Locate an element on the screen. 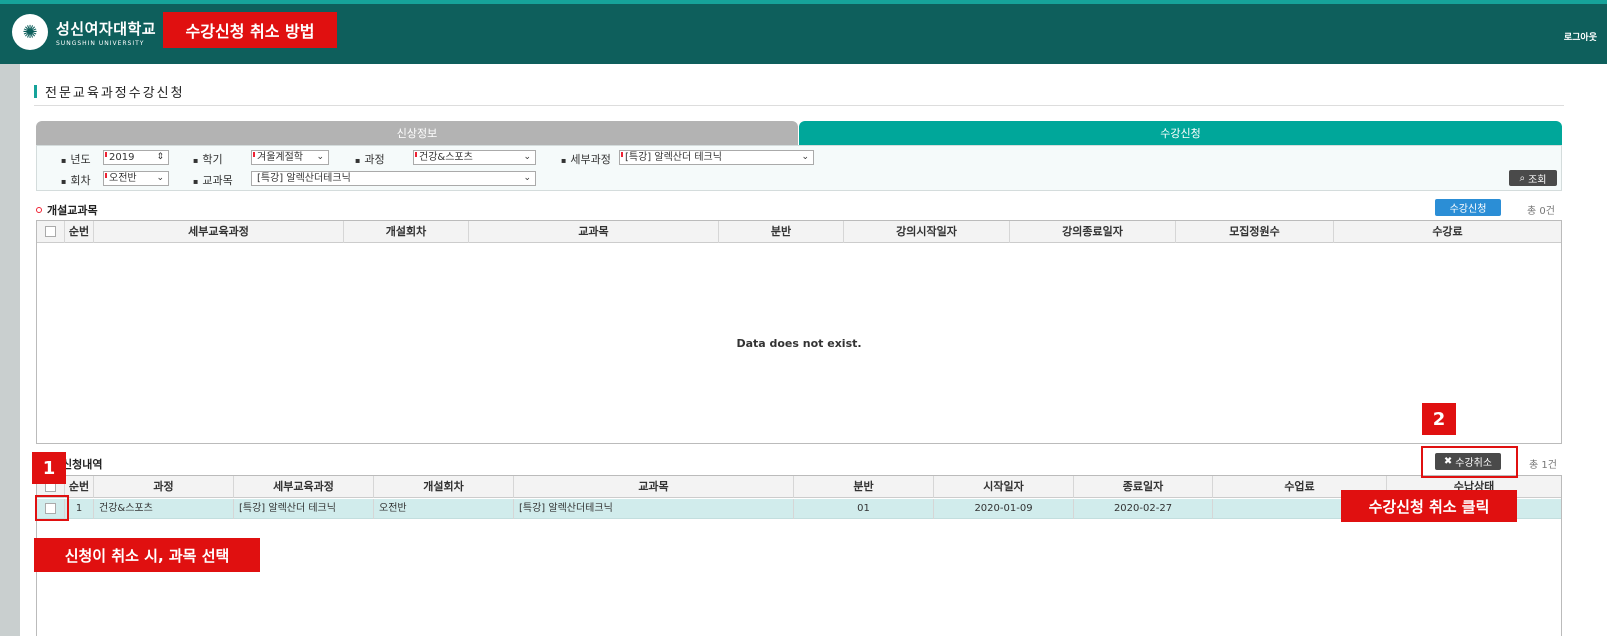 The height and width of the screenshot is (636, 1607). spinner-icon: ⇕ is located at coordinates (160, 157).